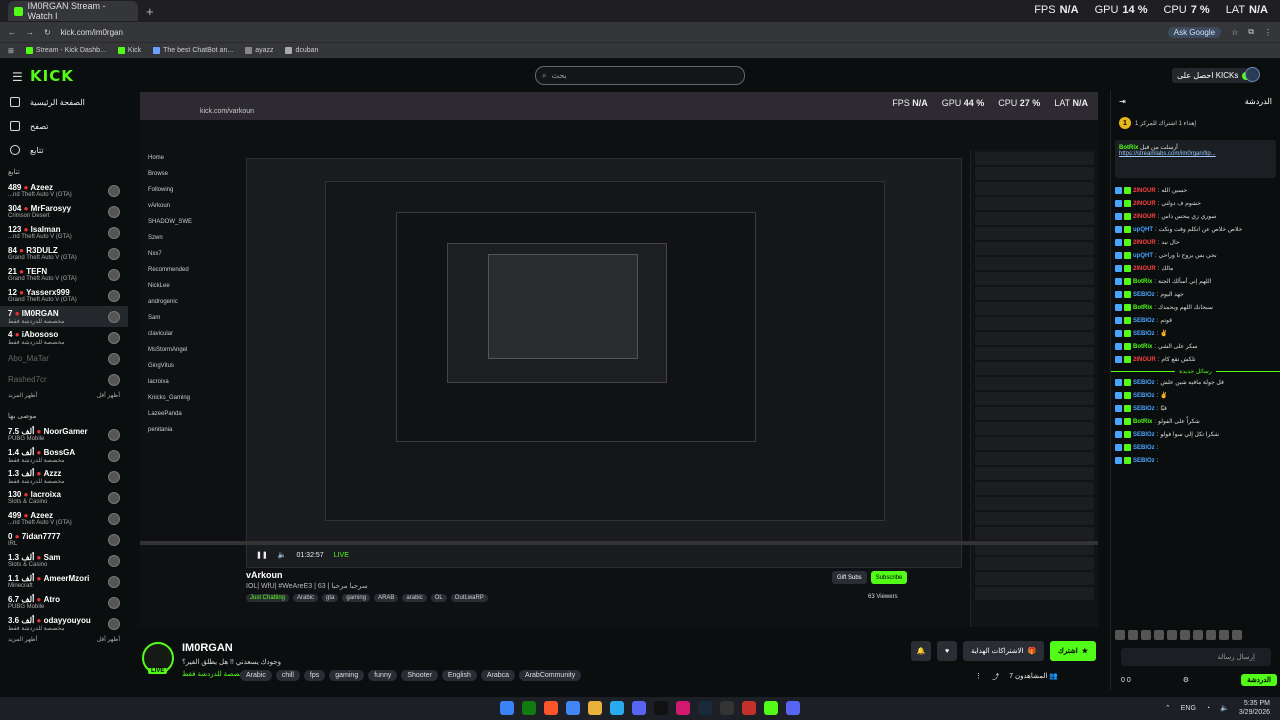 The height and width of the screenshot is (720, 1280). I want to click on user-avatar, so click(1252, 74).